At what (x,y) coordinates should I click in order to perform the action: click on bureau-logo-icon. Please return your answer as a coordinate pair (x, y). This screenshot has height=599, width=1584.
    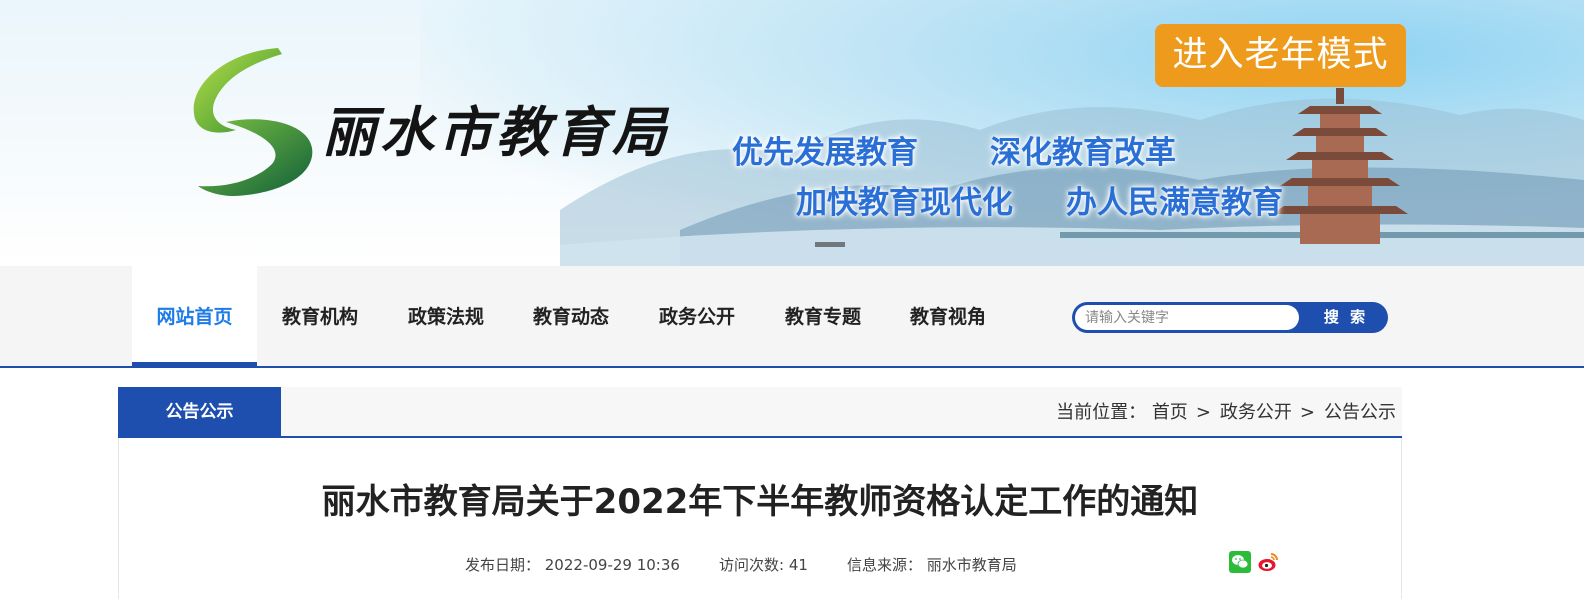
    Looking at the image, I should click on (253, 122).